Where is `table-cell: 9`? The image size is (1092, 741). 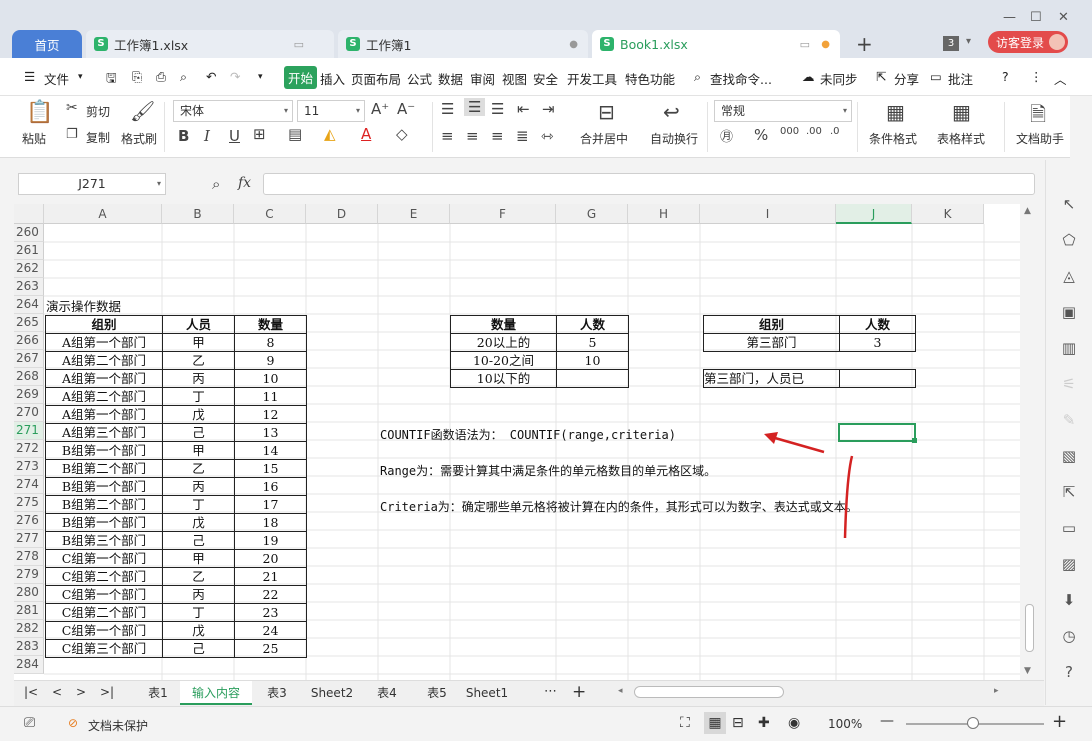 table-cell: 9 is located at coordinates (271, 361).